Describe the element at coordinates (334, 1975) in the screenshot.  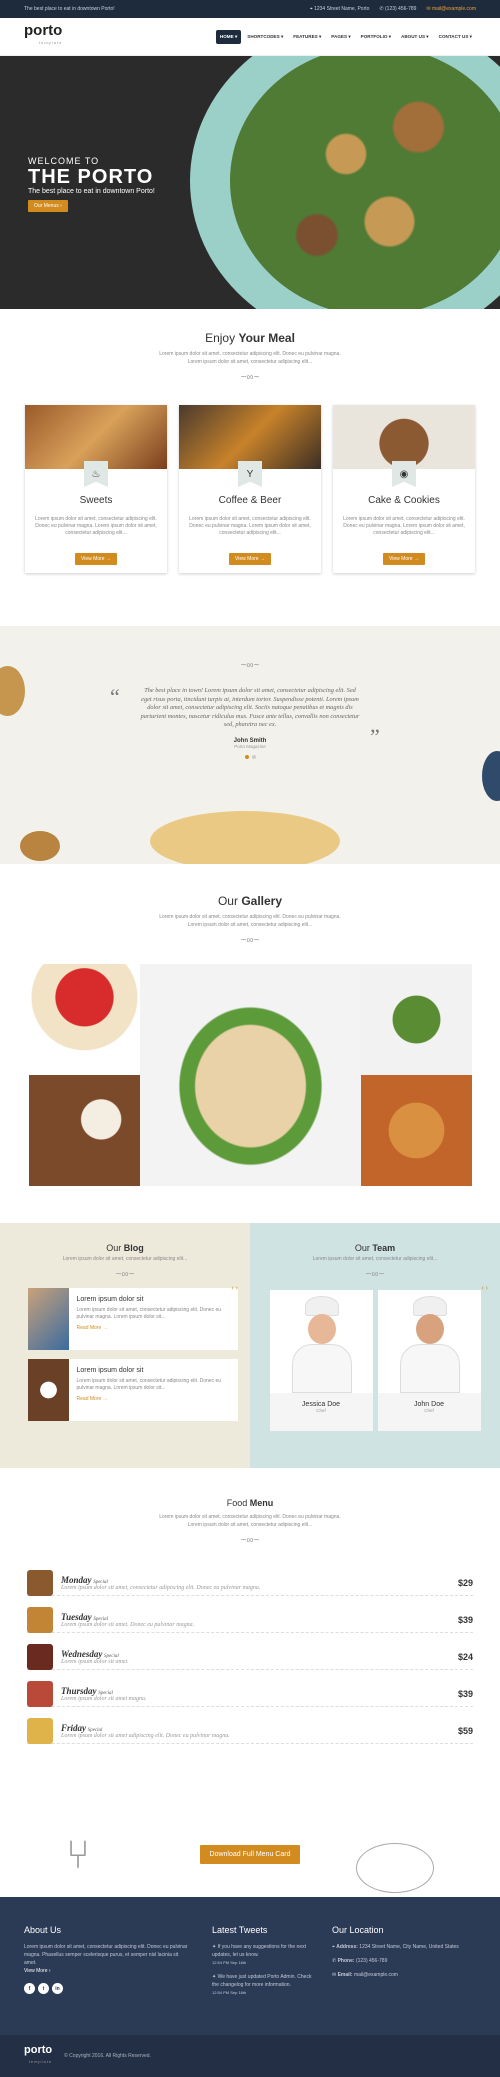
I see `envelope-icon: ✉` at that location.